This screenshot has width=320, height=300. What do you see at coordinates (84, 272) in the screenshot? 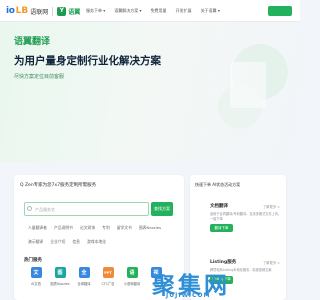
I see `globe-icon: 全` at bounding box center [84, 272].